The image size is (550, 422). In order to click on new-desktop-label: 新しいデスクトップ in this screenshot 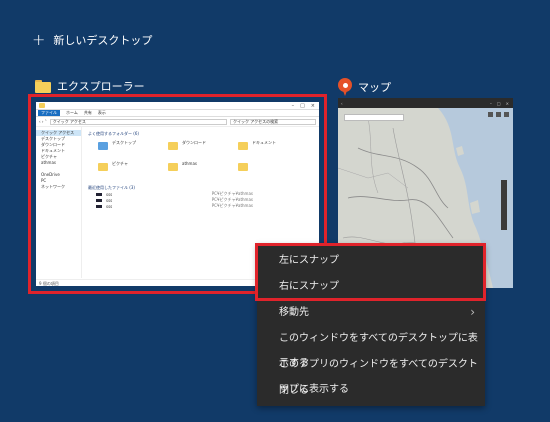, I will do `click(103, 40)`.